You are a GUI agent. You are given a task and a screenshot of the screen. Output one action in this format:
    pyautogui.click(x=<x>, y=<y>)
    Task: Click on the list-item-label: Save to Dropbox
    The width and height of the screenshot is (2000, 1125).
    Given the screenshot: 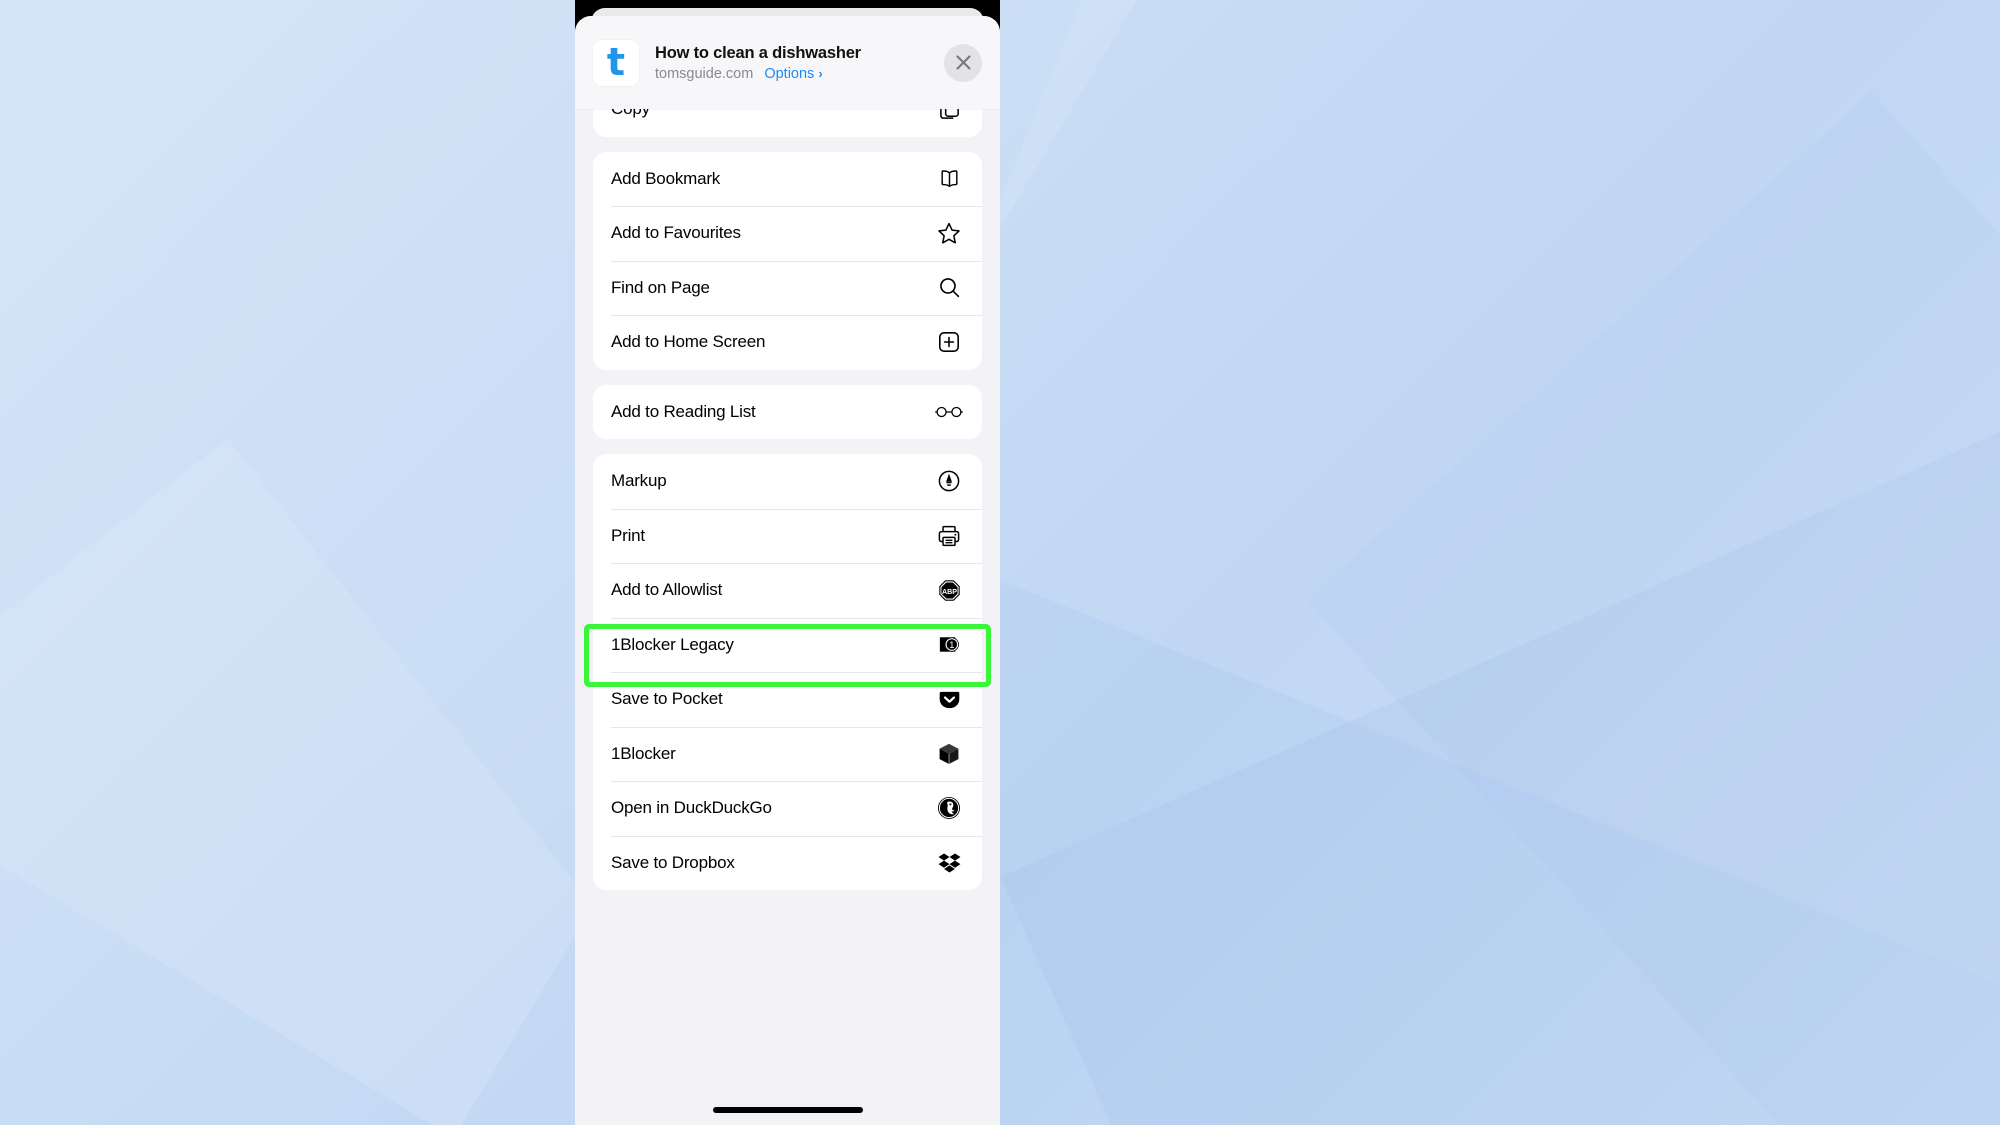 What is the action you would take?
    pyautogui.click(x=673, y=862)
    